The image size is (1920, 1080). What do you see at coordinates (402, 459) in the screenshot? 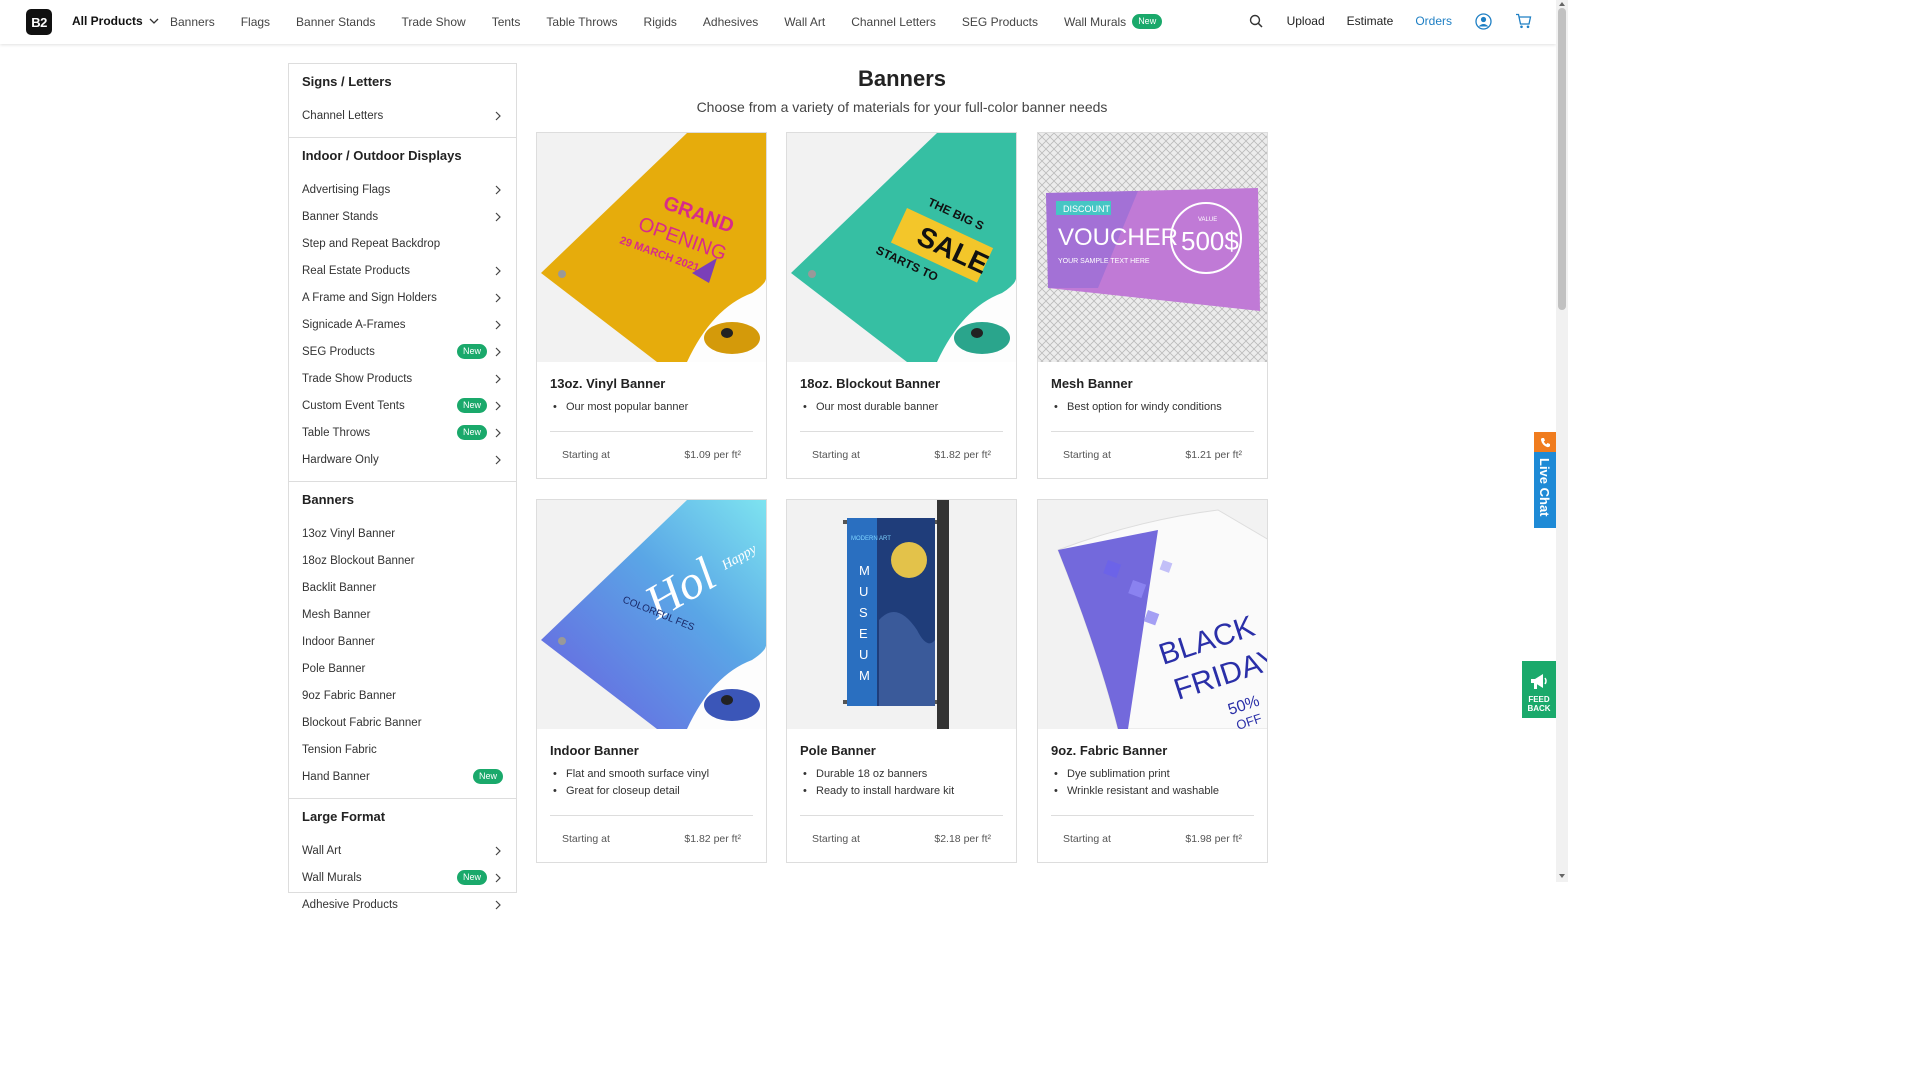
I see `sidebar-item-hardware-only: Hardware Only` at bounding box center [402, 459].